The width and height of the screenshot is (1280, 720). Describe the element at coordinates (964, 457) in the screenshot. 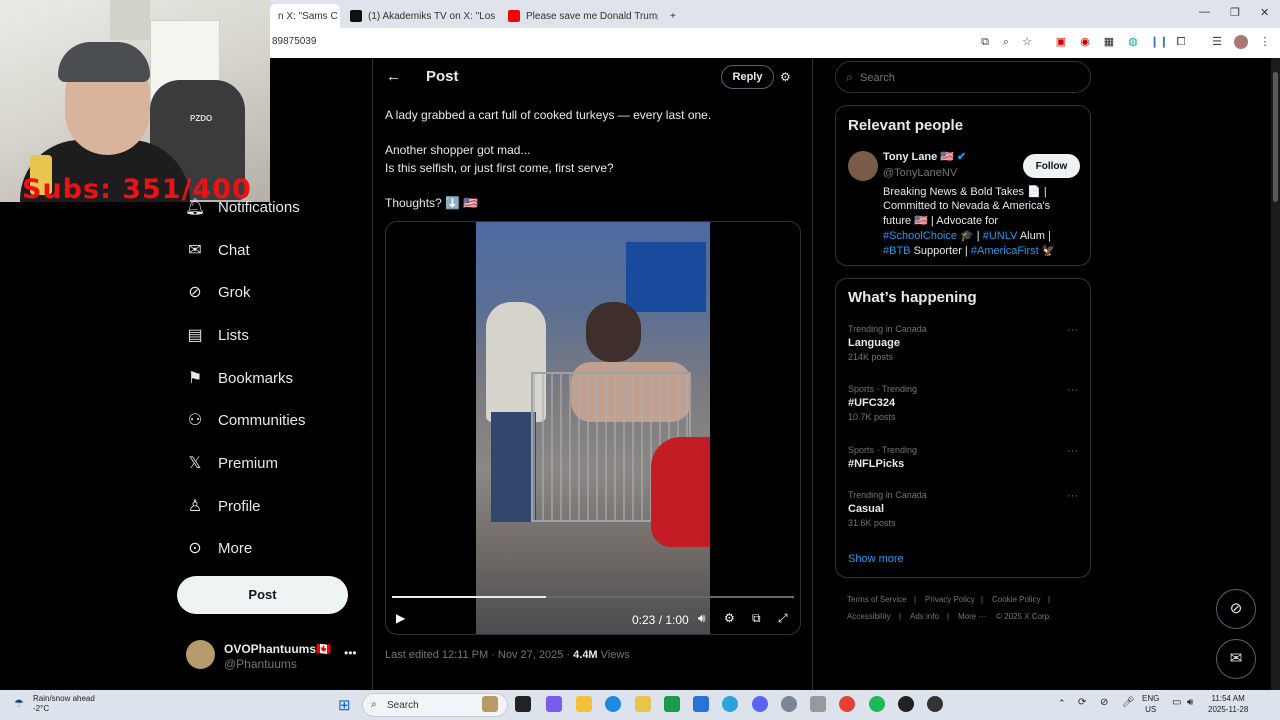

I see `trend-item: Sports · Trending #NFLPicks ···` at that location.